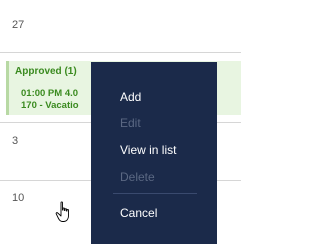 Image resolution: width=320 pixels, height=244 pixels. I want to click on menu-item-add: Add, so click(130, 97).